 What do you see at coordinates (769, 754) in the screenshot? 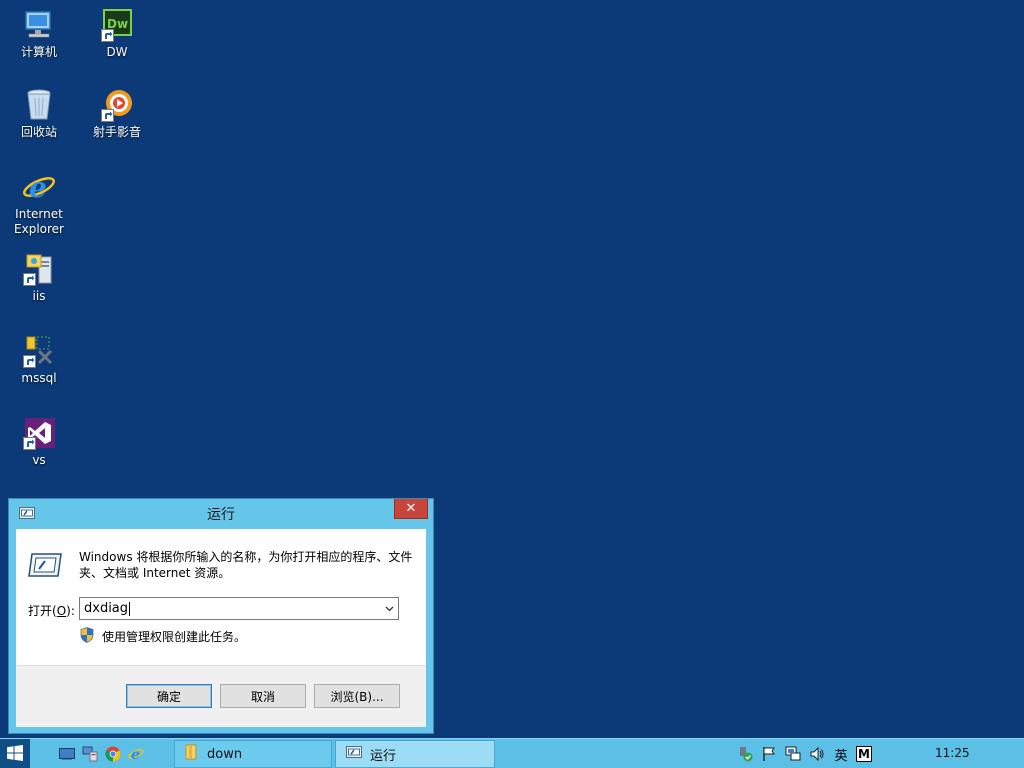
I see `action-center-flag-icon` at bounding box center [769, 754].